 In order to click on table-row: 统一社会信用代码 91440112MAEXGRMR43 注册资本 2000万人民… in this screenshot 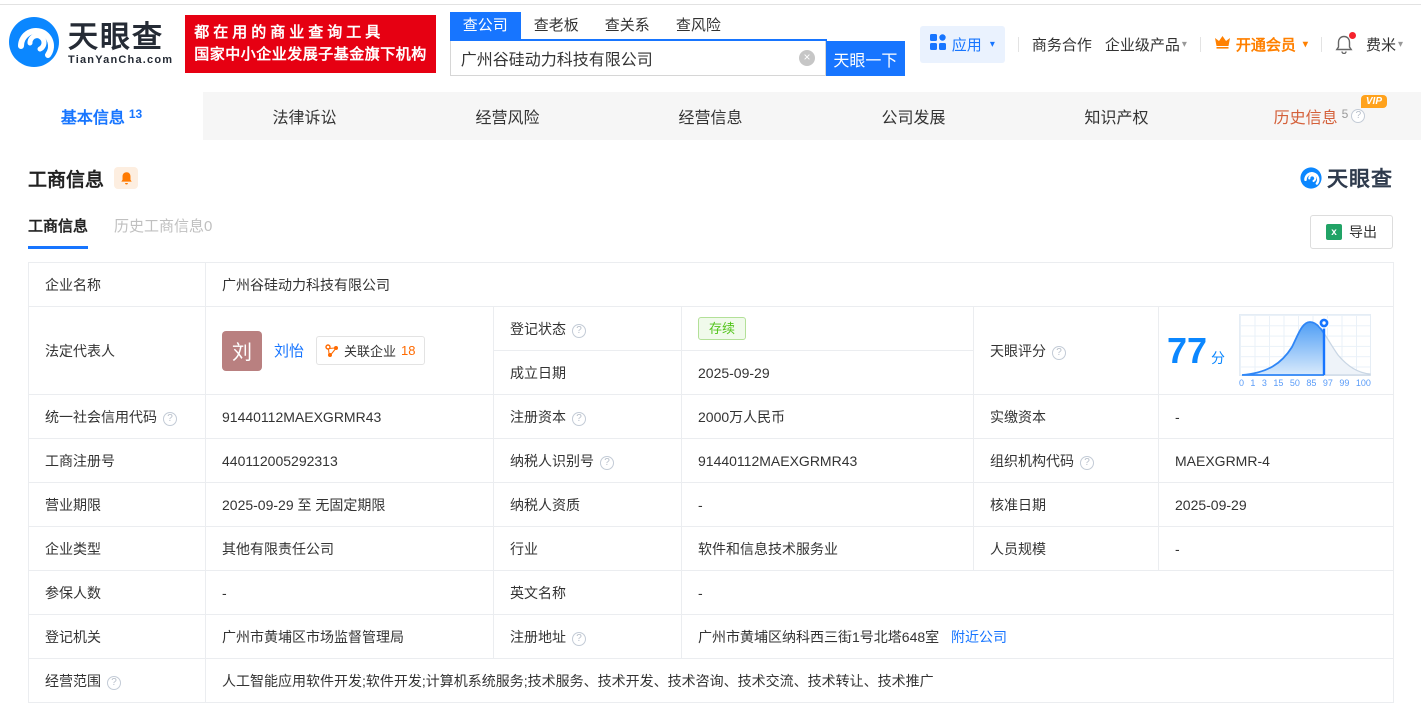, I will do `click(711, 416)`.